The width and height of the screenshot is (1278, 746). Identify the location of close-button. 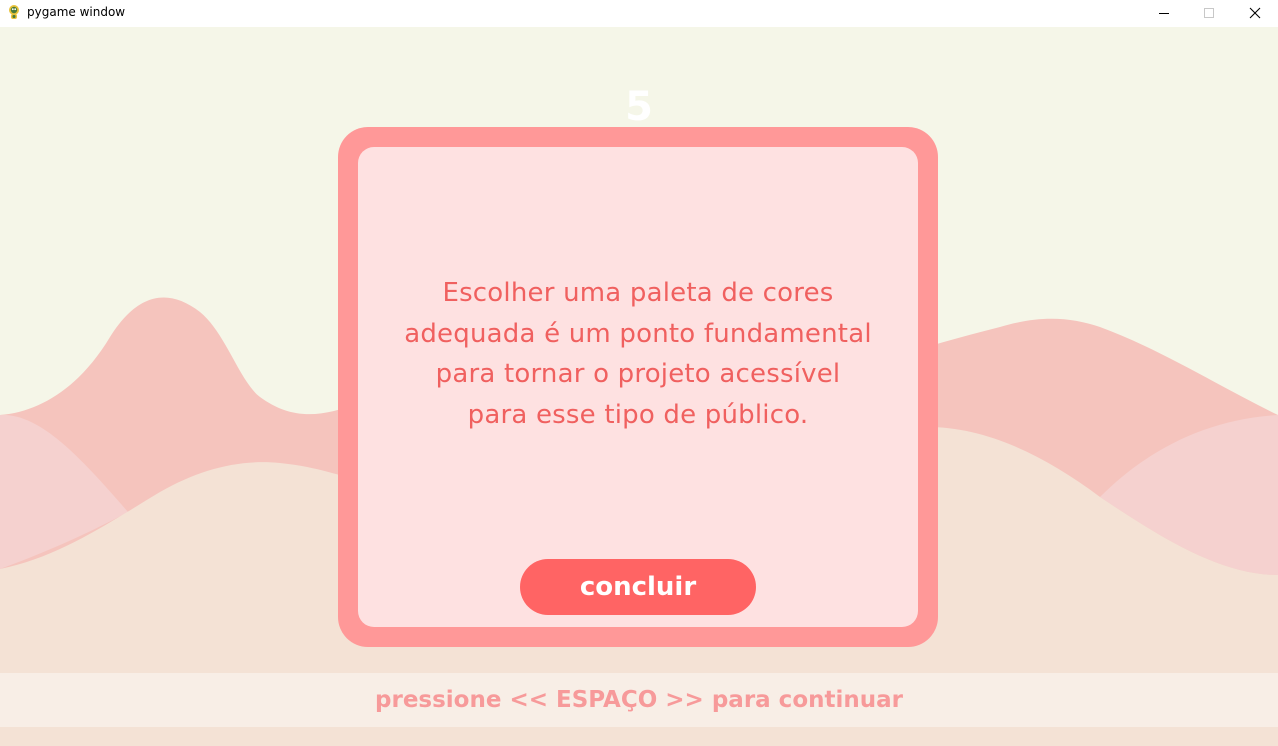
(1255, 13).